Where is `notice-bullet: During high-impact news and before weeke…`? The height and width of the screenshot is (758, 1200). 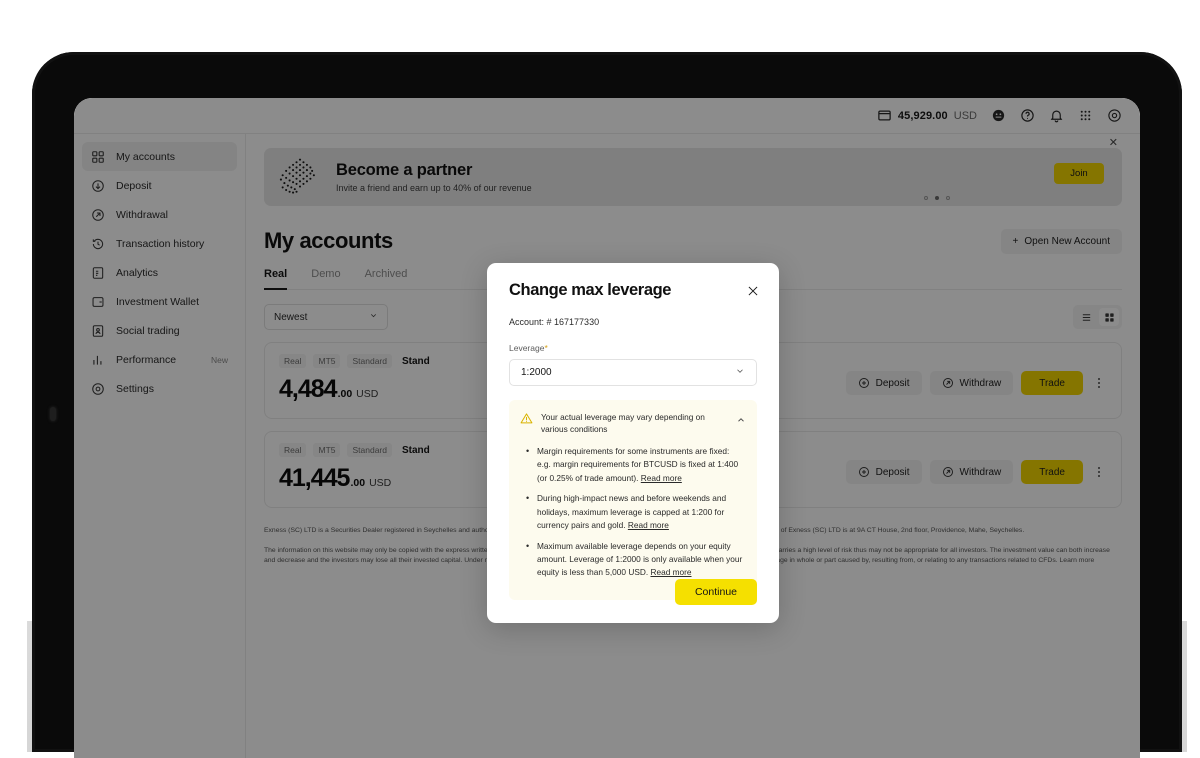 notice-bullet: During high-impact news and before weeke… is located at coordinates (634, 511).